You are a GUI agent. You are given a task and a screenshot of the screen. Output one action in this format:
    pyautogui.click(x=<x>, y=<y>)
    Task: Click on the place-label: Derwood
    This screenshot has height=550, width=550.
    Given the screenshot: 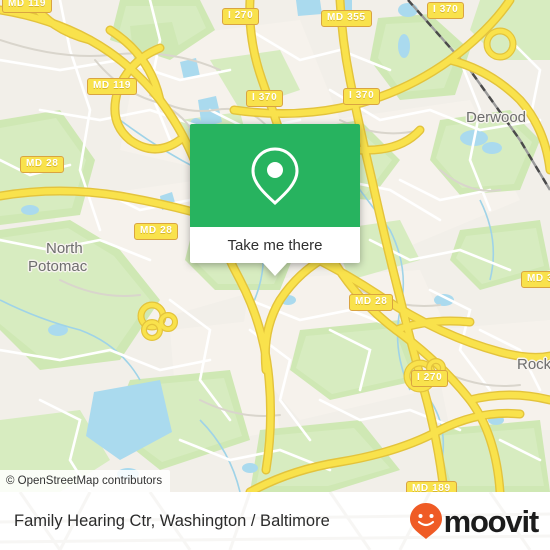 What is the action you would take?
    pyautogui.click(x=496, y=117)
    